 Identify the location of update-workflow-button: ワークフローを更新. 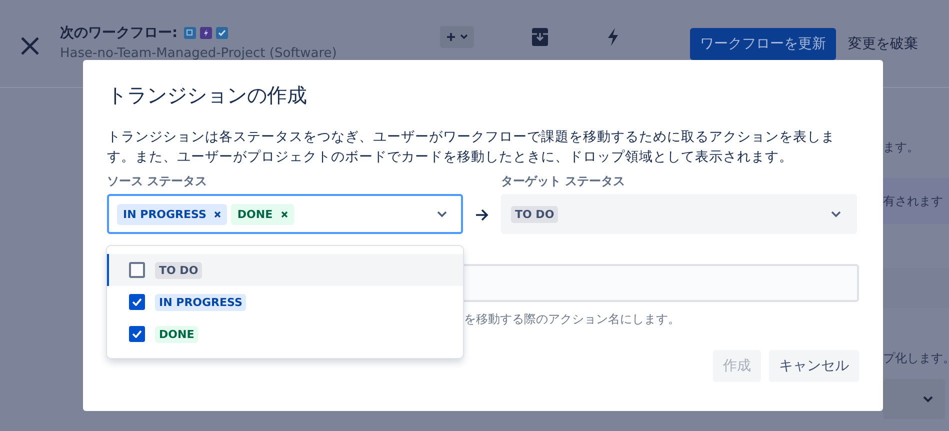
(763, 44).